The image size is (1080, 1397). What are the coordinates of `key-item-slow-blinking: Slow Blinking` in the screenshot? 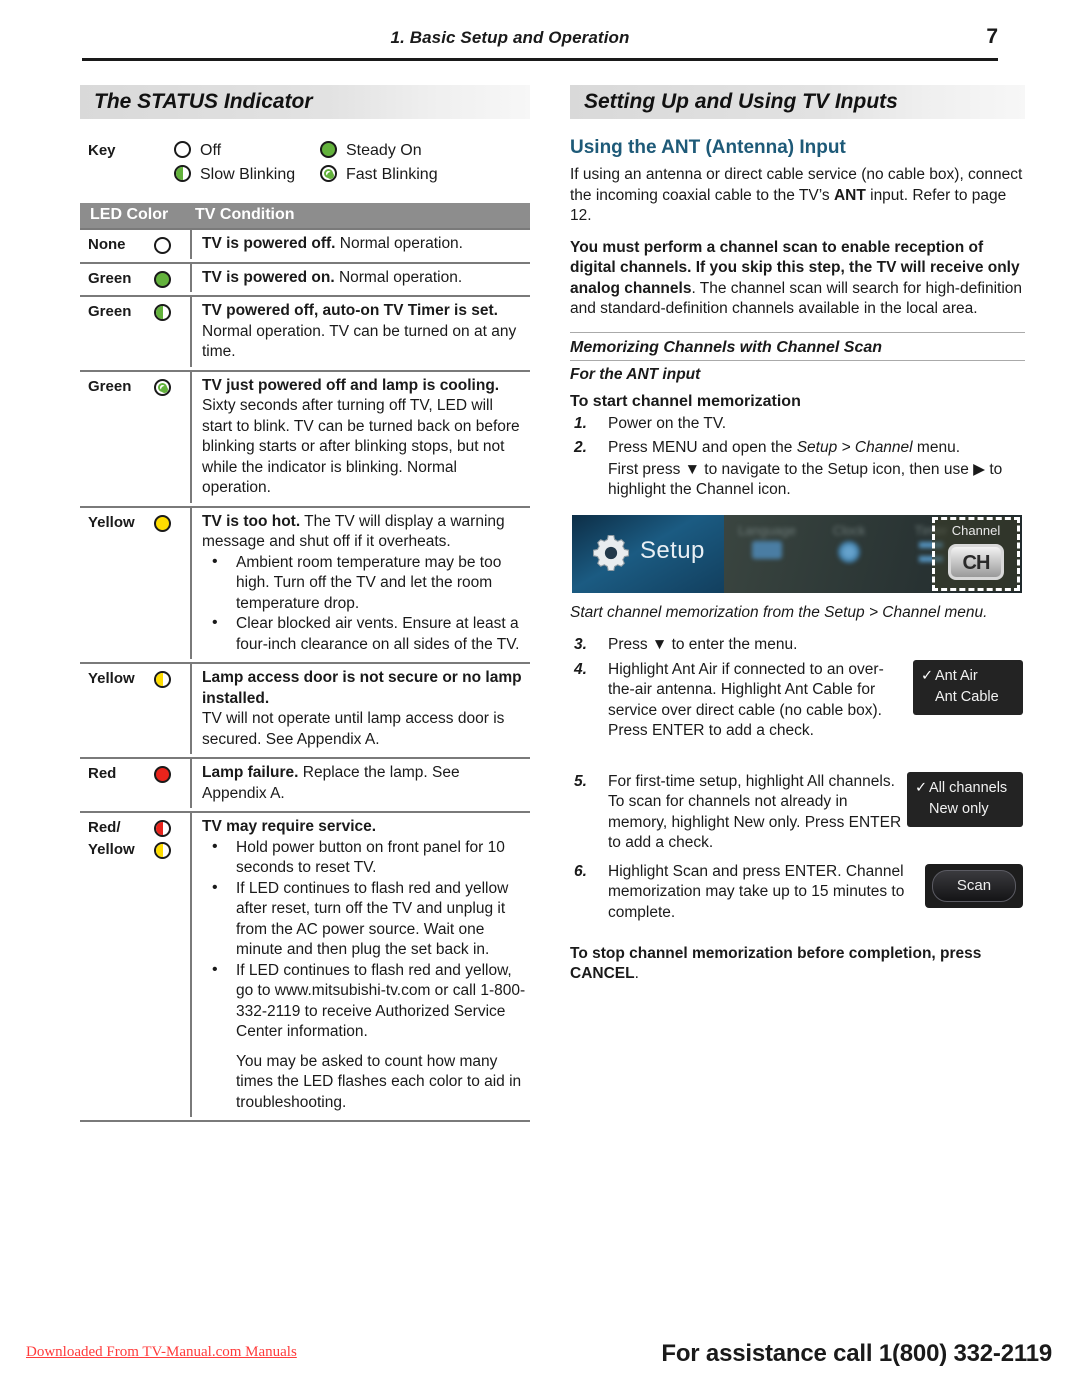 It's located at (234, 174).